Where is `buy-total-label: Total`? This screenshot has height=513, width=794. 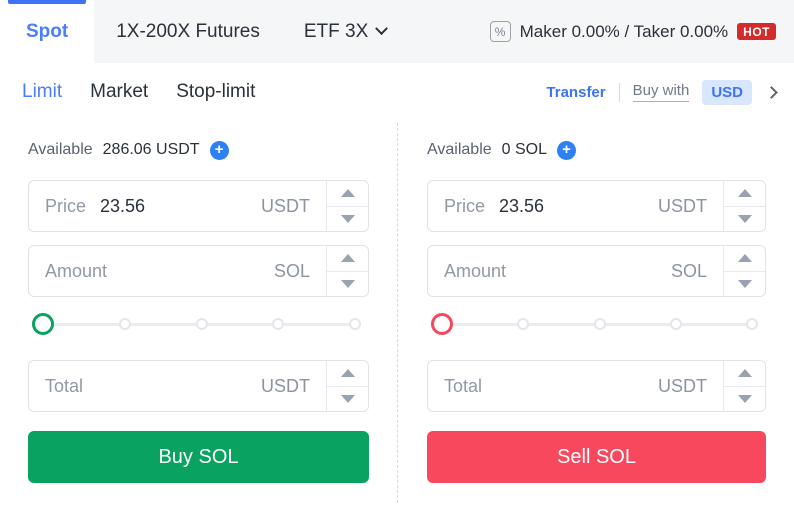 buy-total-label: Total is located at coordinates (64, 385).